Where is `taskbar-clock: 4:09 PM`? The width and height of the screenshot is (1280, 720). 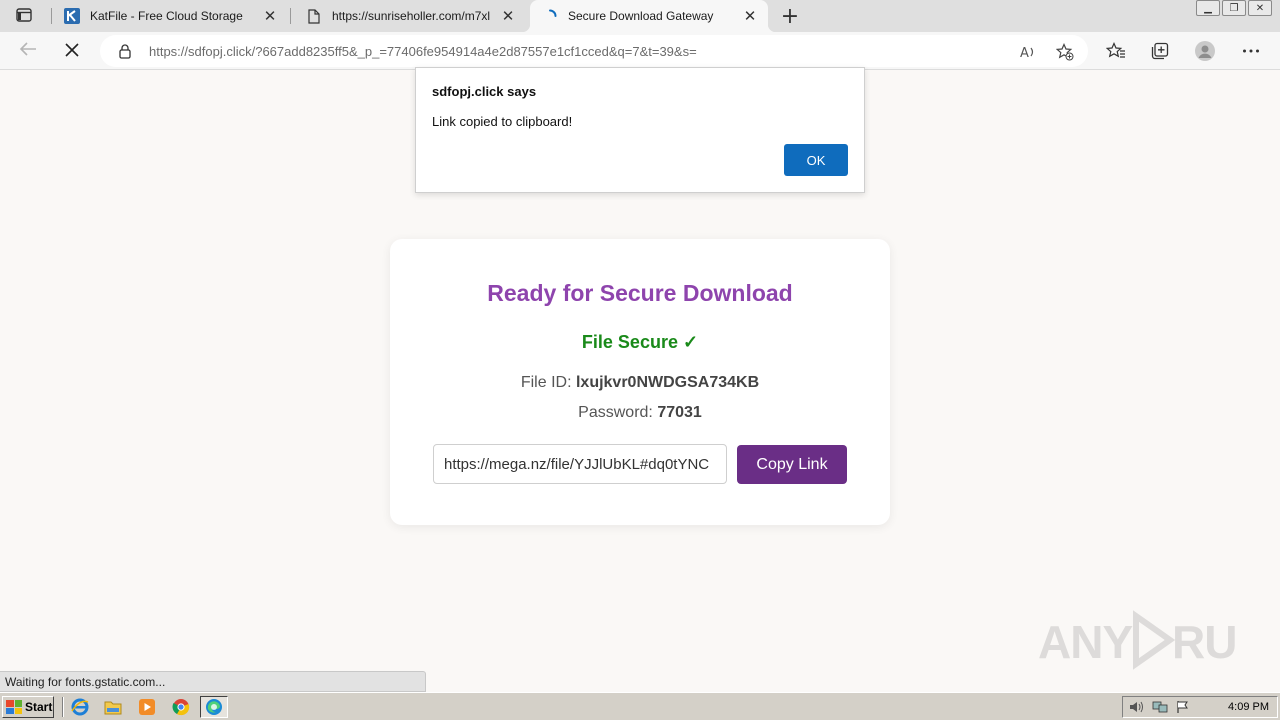 taskbar-clock: 4:09 PM is located at coordinates (1248, 707).